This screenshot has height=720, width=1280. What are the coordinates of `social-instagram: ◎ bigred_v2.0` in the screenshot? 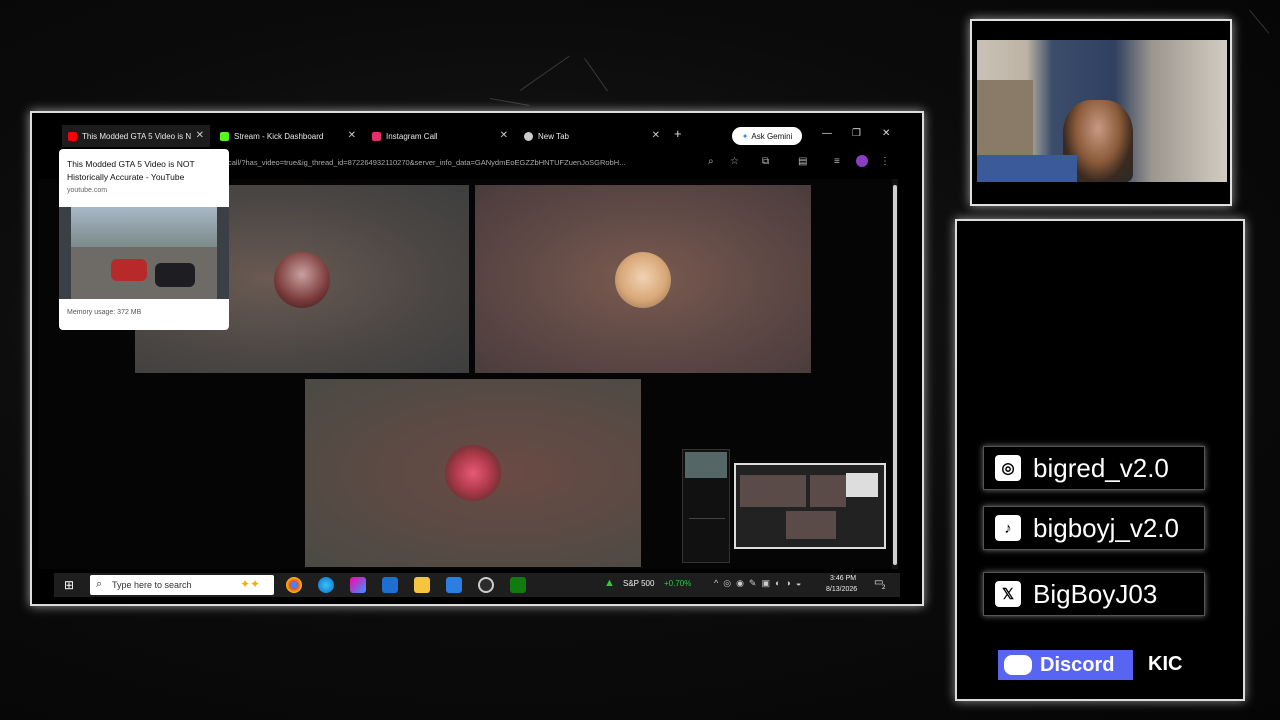 It's located at (1094, 468).